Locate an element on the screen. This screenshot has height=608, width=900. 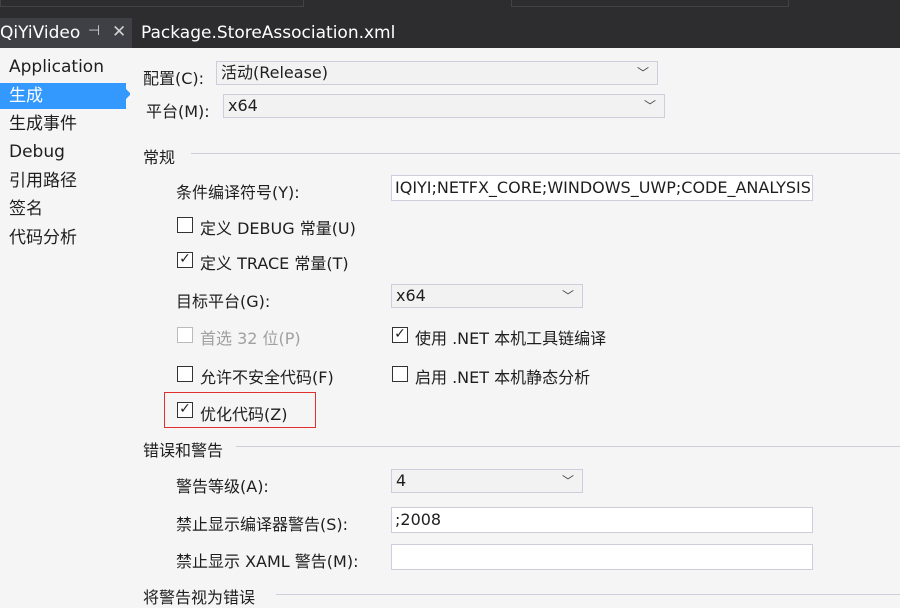
optimize-code-checkbox: ✓ is located at coordinates (185, 410).